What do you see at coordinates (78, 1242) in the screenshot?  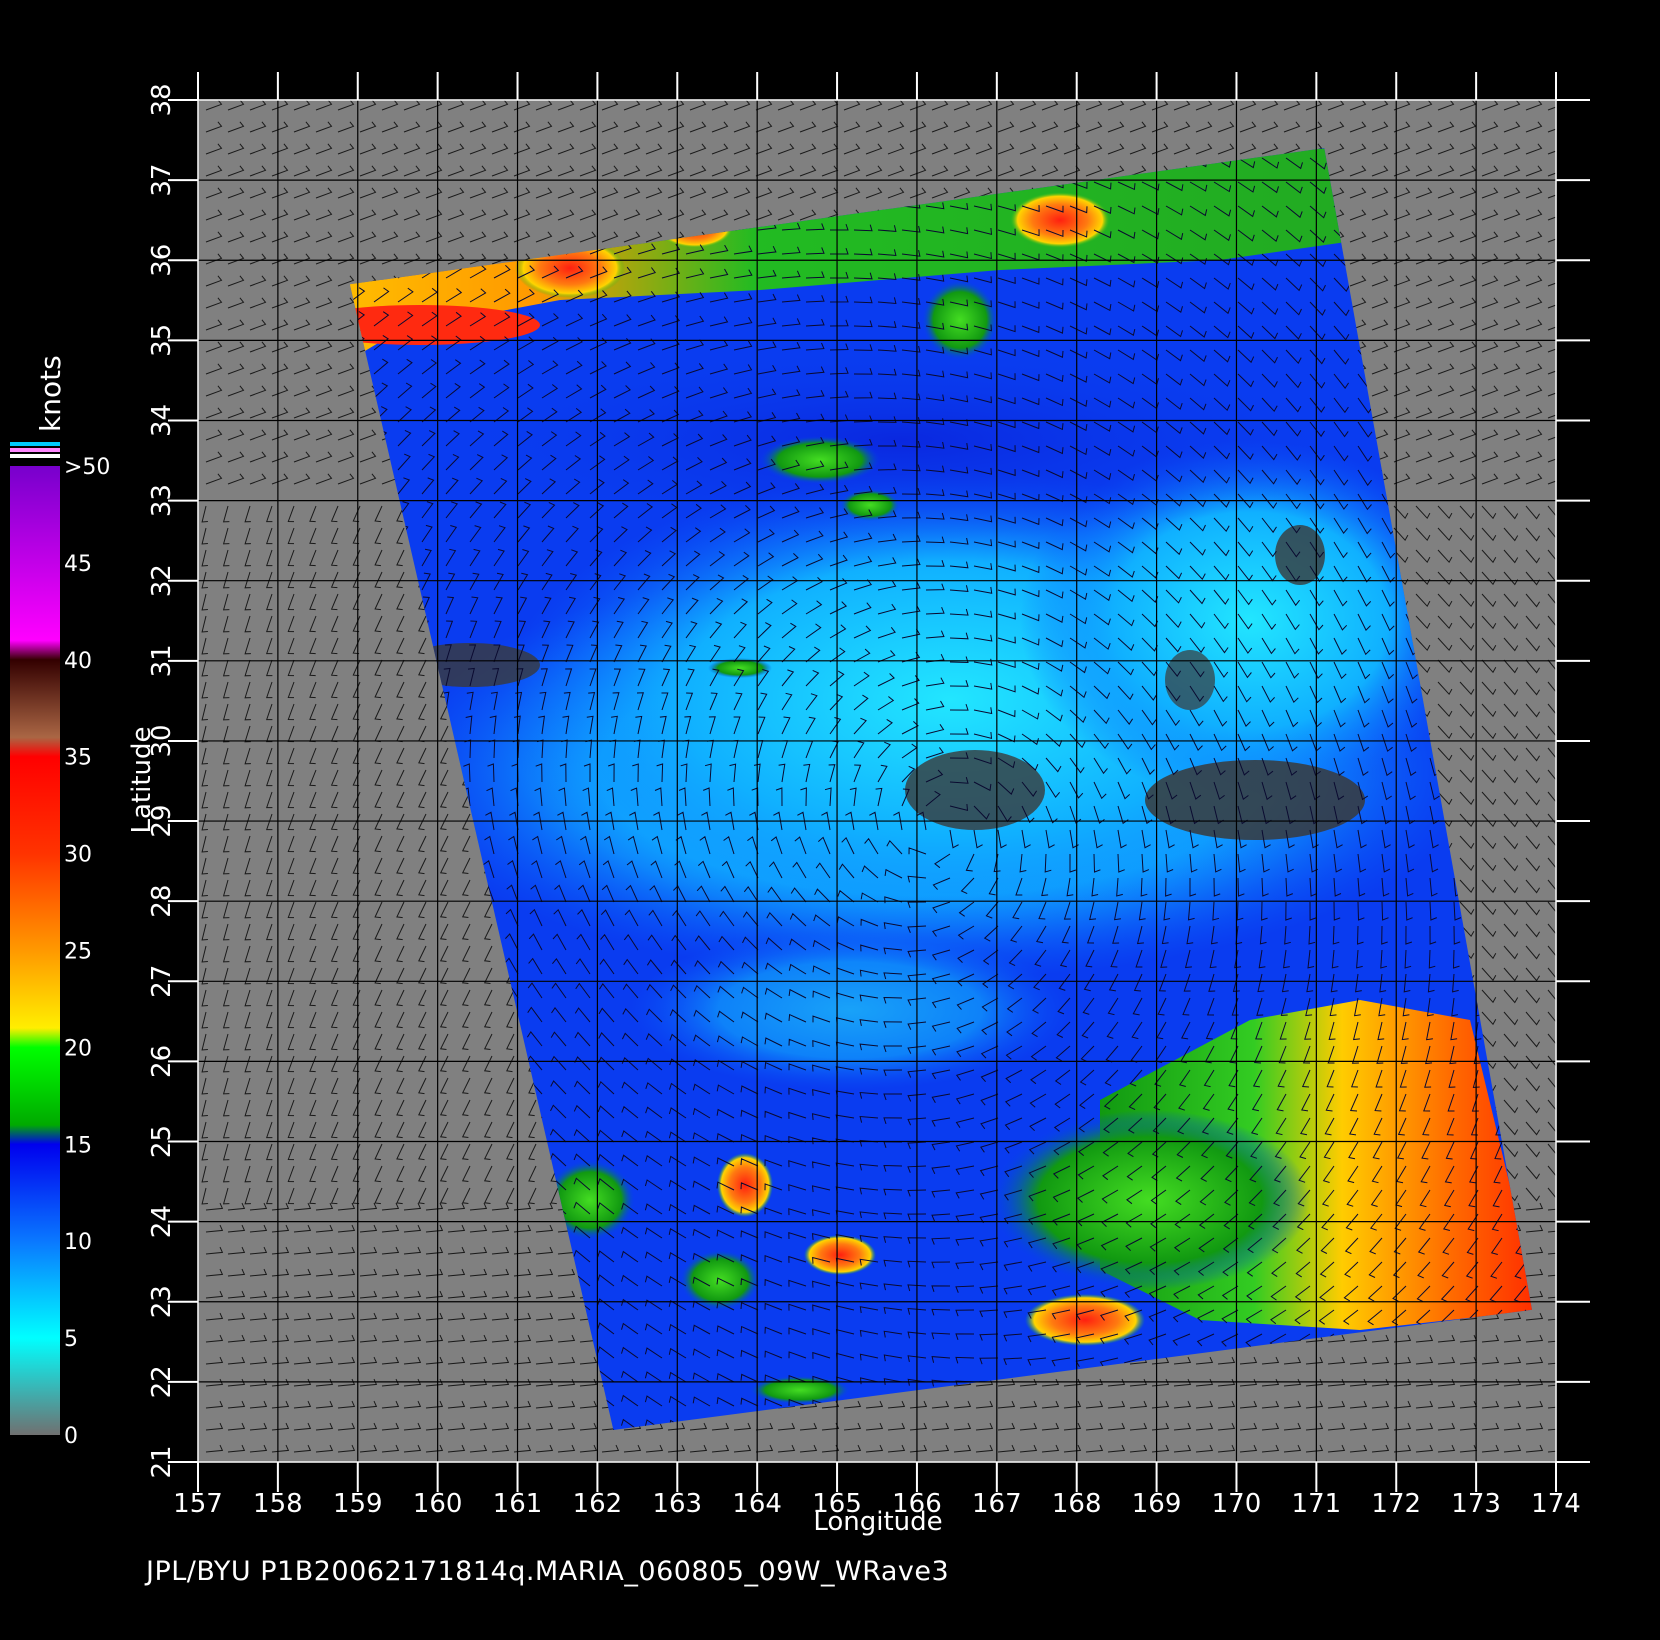 I see `colorbar-label: 10` at bounding box center [78, 1242].